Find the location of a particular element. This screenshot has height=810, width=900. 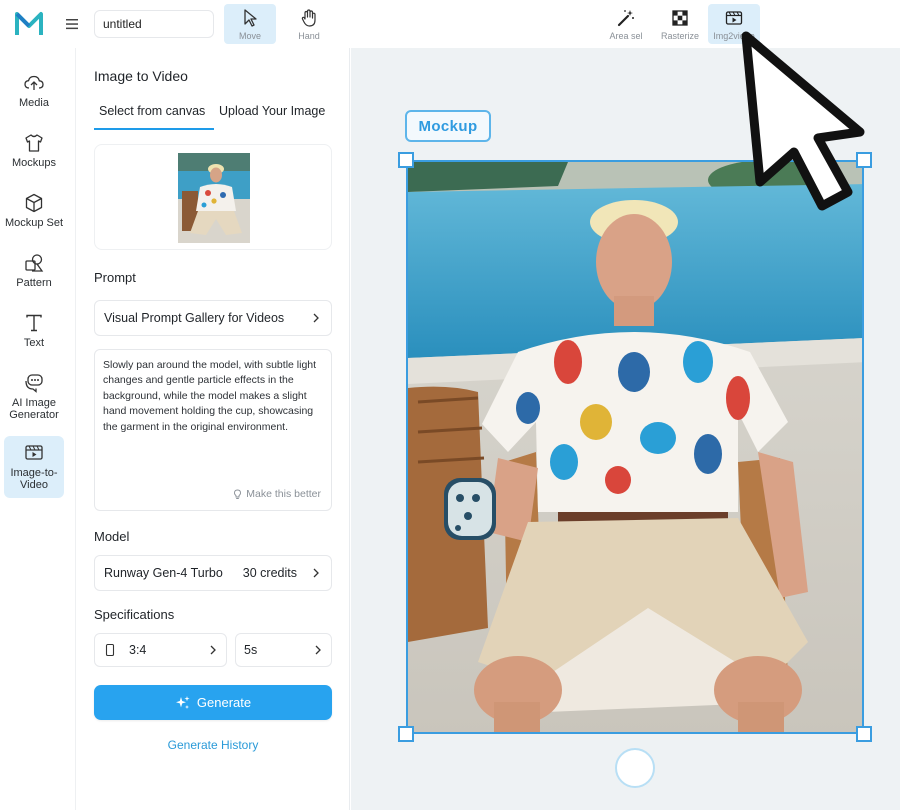

sidebar-item-label: Text is located at coordinates (34, 343).